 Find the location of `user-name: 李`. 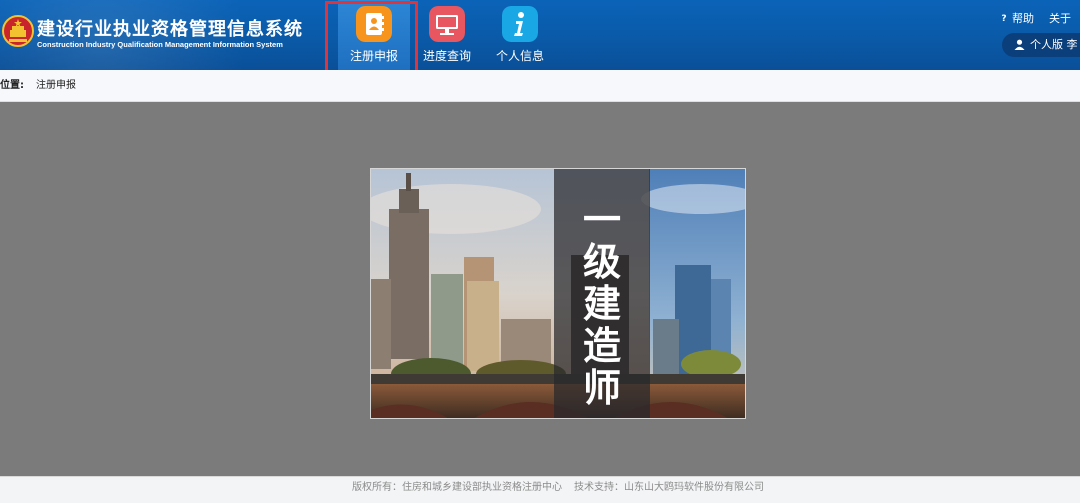

user-name: 李 is located at coordinates (1072, 44).